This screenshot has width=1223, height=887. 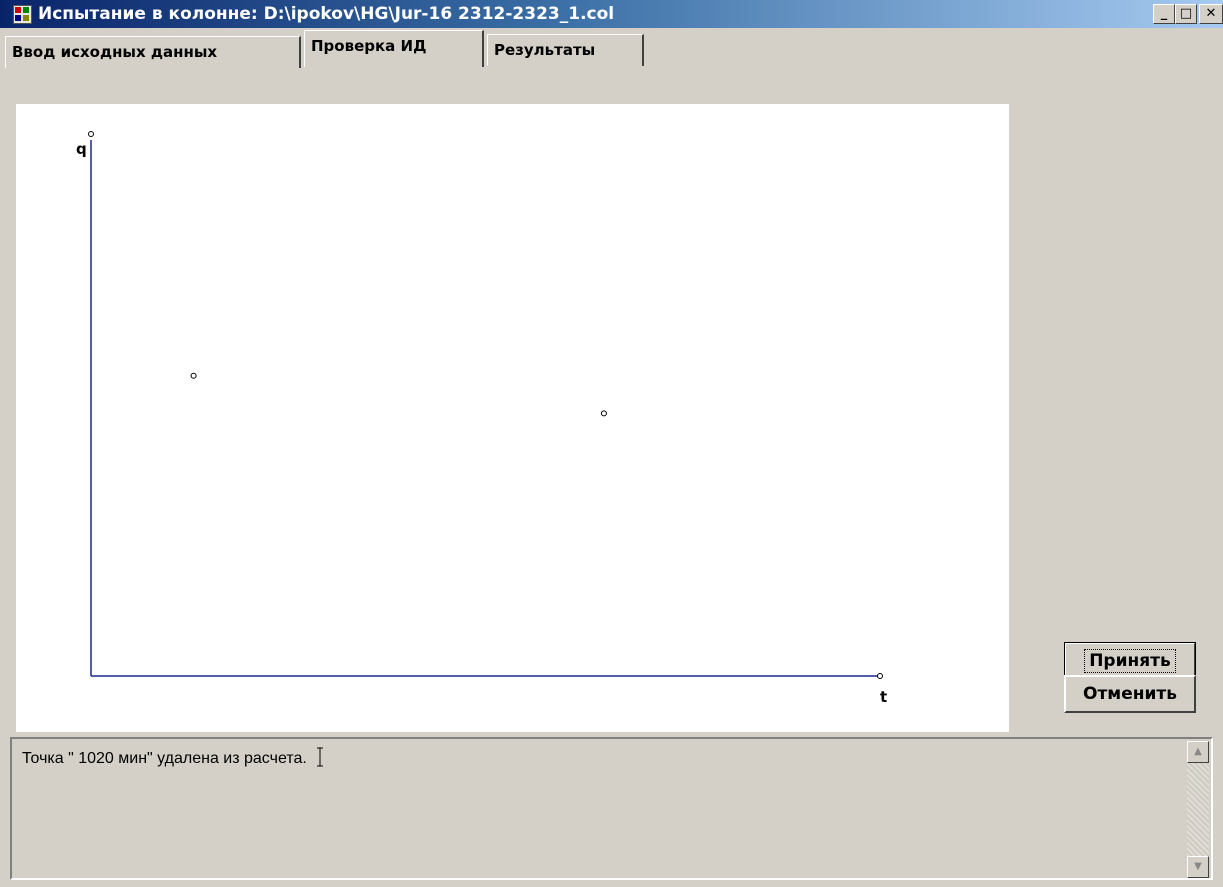 What do you see at coordinates (884, 697) in the screenshot?
I see `x-axis-label: t` at bounding box center [884, 697].